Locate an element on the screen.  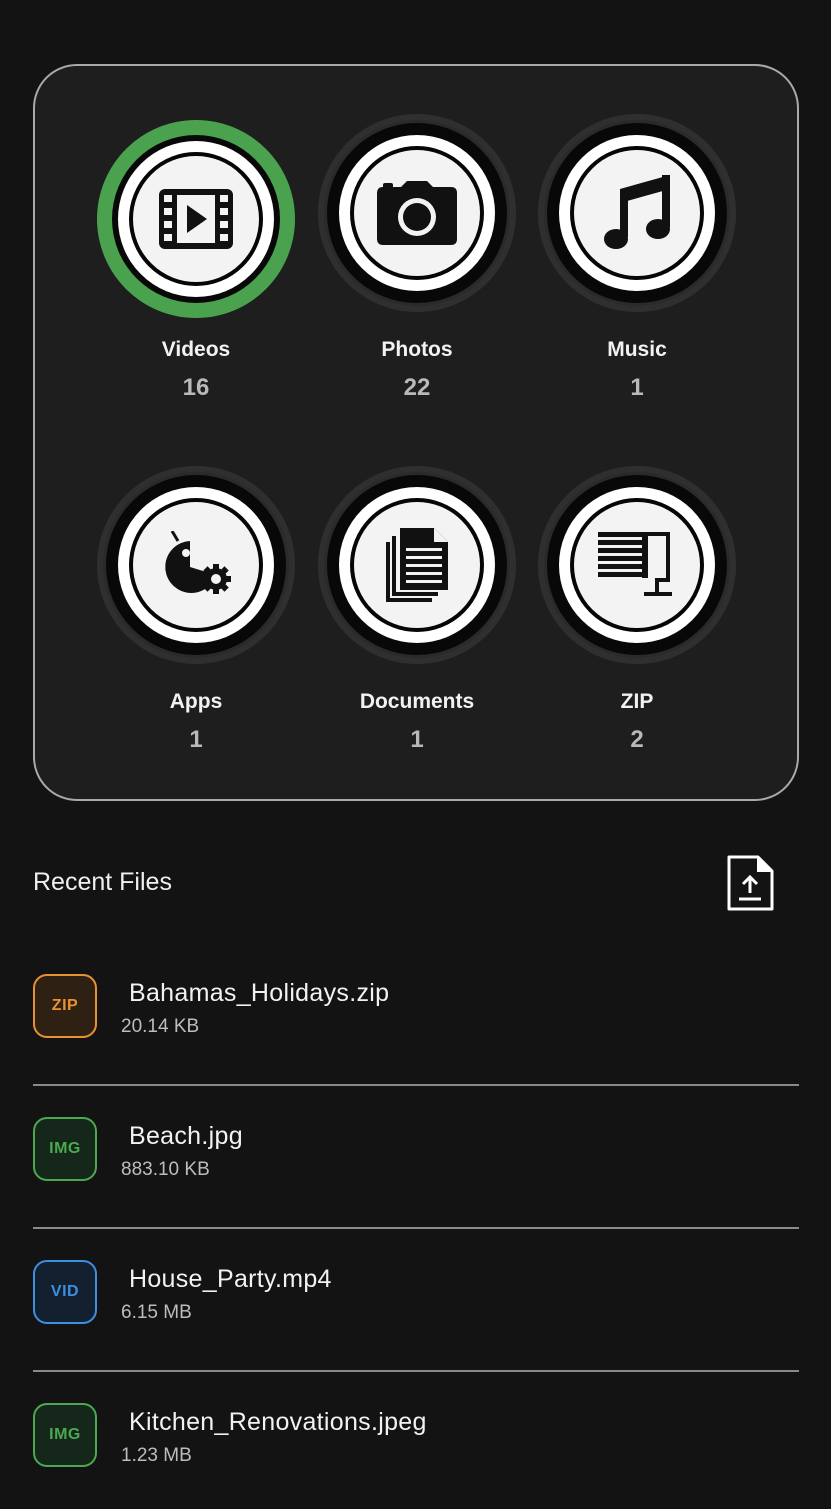
file-size: 20.14 KB is located at coordinates (160, 1026).